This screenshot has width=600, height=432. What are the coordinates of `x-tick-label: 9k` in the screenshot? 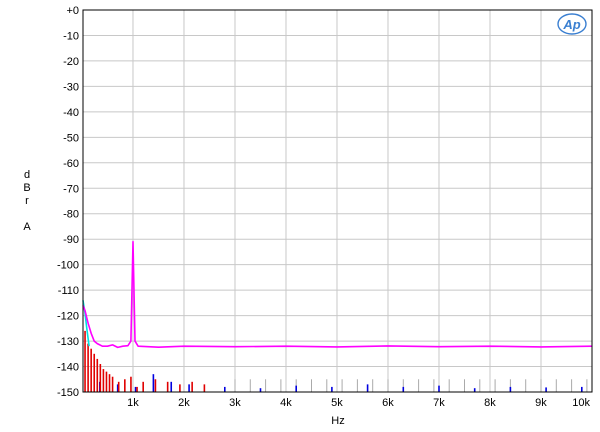 It's located at (541, 403).